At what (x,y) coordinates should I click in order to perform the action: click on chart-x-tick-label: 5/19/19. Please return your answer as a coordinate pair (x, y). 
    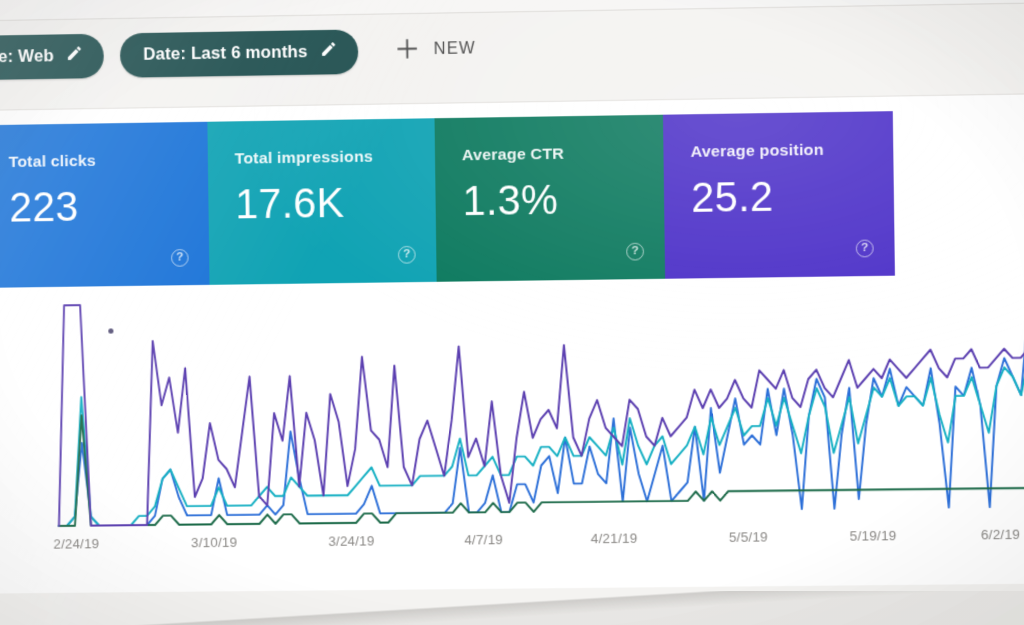
    Looking at the image, I should click on (873, 535).